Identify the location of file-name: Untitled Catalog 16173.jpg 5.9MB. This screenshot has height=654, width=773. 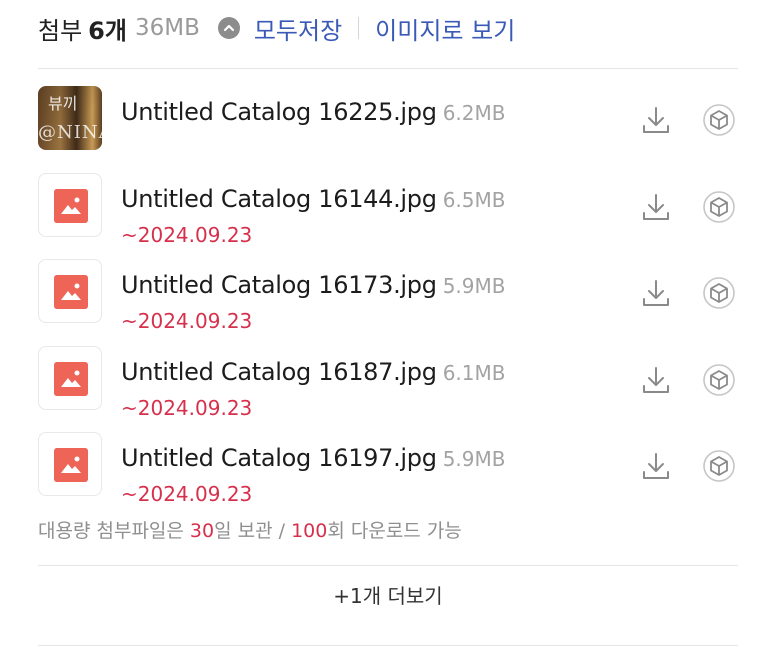
(313, 285).